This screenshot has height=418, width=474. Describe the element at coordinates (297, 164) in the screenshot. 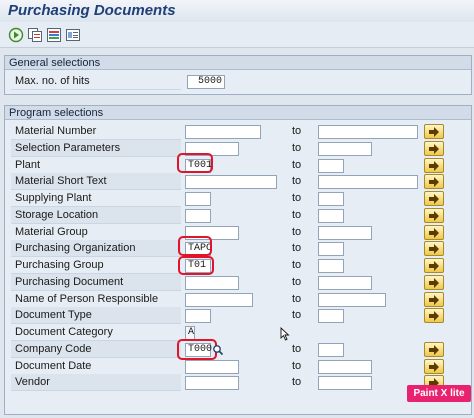

I see `plant-to-label: to` at that location.